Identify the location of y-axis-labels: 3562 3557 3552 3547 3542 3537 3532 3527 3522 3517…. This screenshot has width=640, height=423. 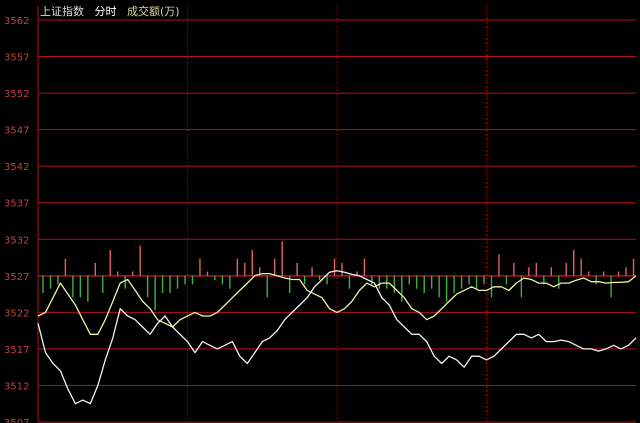
(16, 219).